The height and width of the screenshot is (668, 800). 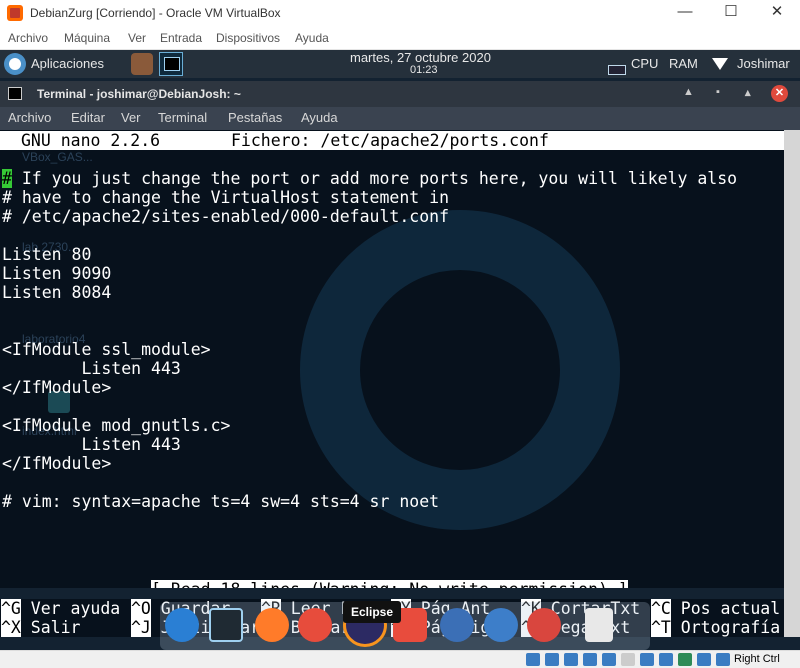 I want to click on usb-status-icon, so click(x=609, y=659).